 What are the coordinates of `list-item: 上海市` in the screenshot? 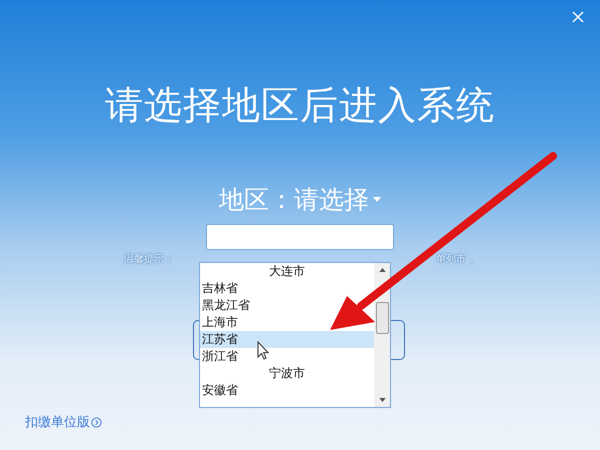 It's located at (220, 322).